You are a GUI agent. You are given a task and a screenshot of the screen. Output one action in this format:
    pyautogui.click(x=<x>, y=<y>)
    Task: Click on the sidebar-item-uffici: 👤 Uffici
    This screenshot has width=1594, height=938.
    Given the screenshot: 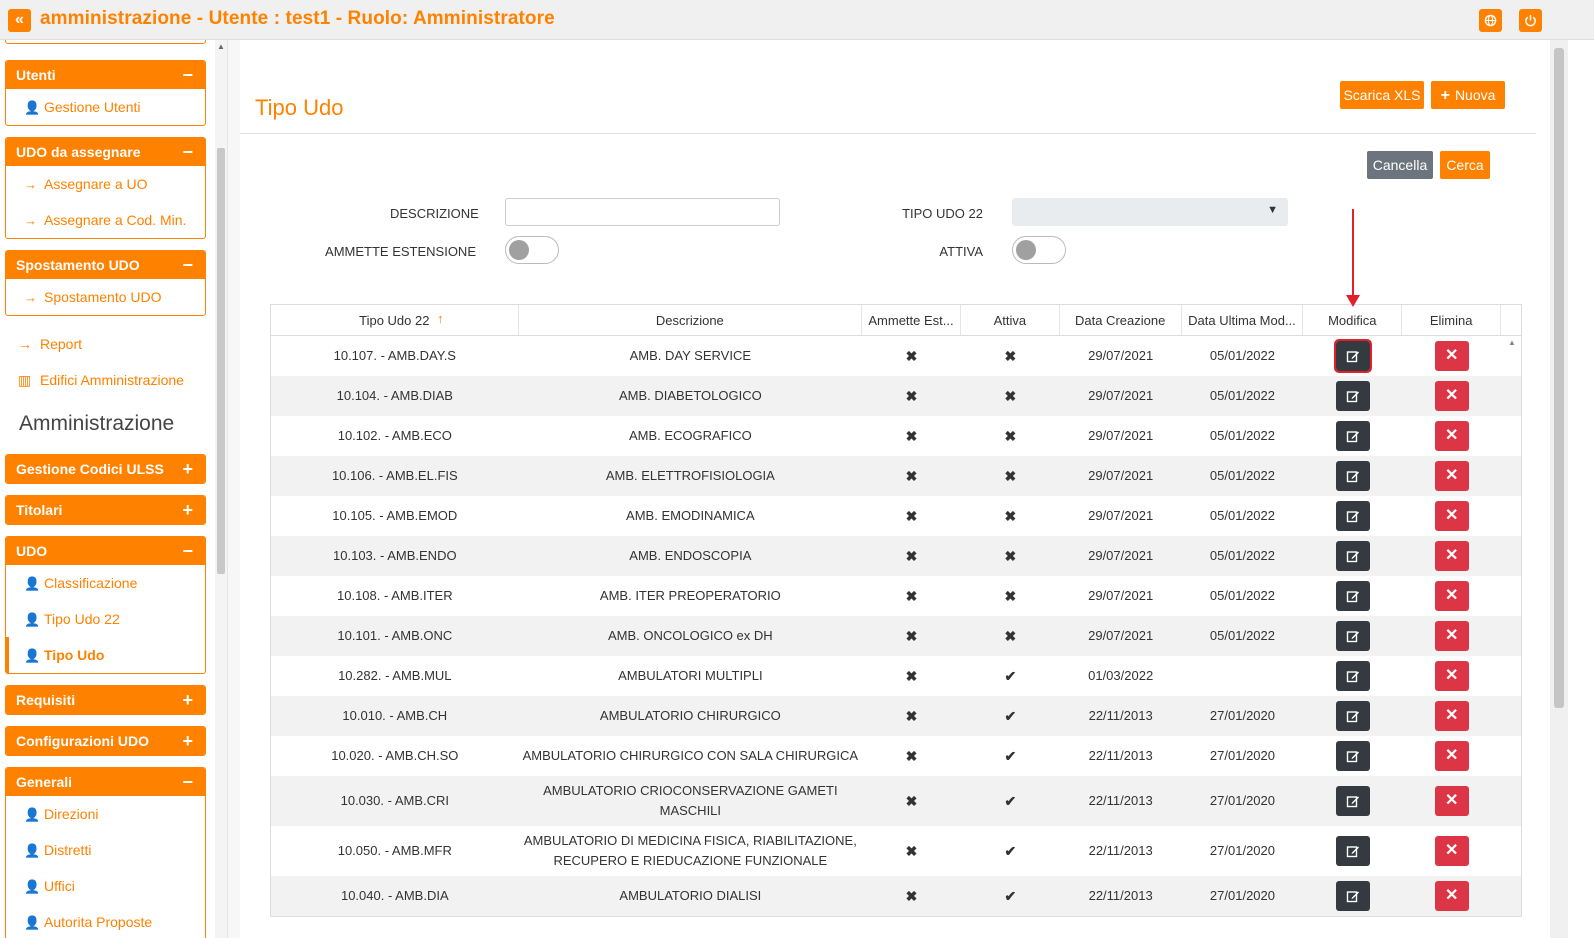 What is the action you would take?
    pyautogui.click(x=105, y=886)
    